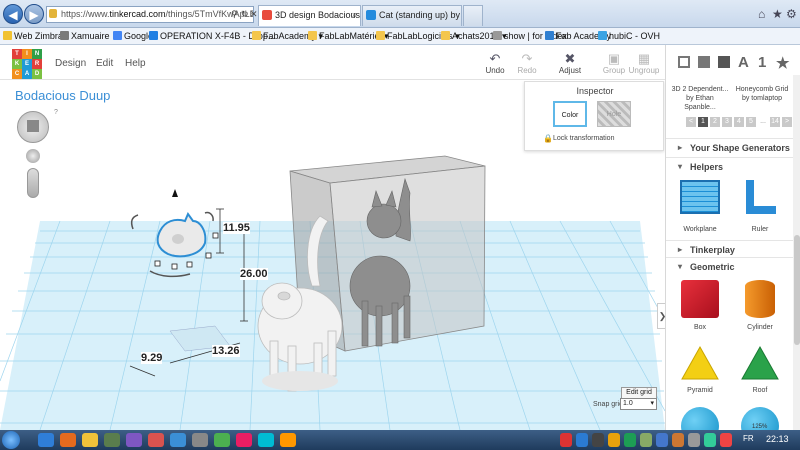  I want to click on tab-thingiverse: Cat (standing up) by Scintilla -, so click(412, 15).